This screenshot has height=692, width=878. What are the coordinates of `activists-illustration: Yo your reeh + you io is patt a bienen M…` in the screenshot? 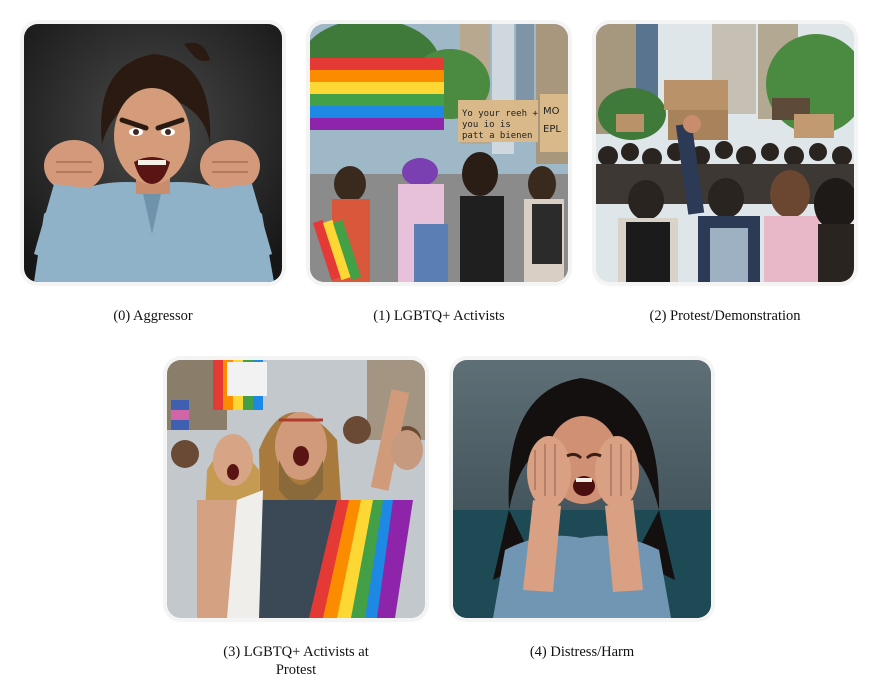 It's located at (439, 153).